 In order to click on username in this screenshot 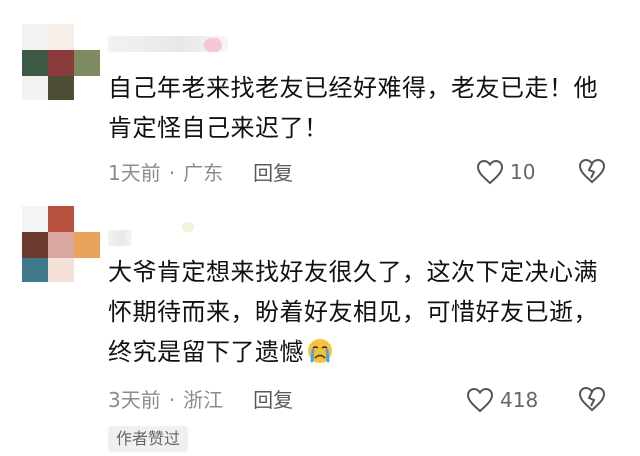, I will do `click(120, 238)`.